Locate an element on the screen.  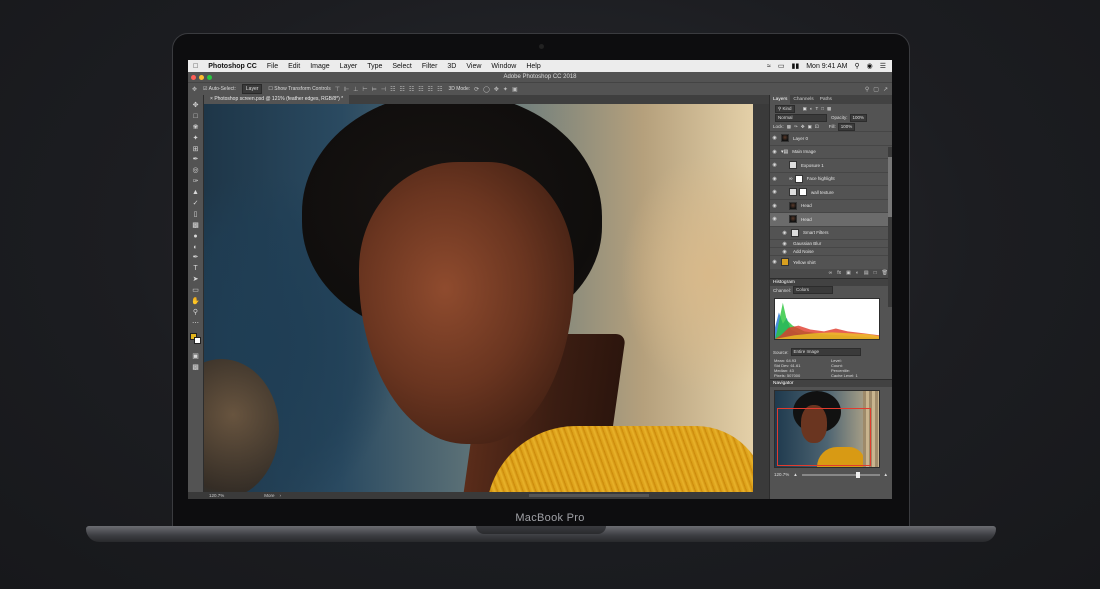
eyedropper-tool-icon: ✒ is located at coordinates (196, 160).